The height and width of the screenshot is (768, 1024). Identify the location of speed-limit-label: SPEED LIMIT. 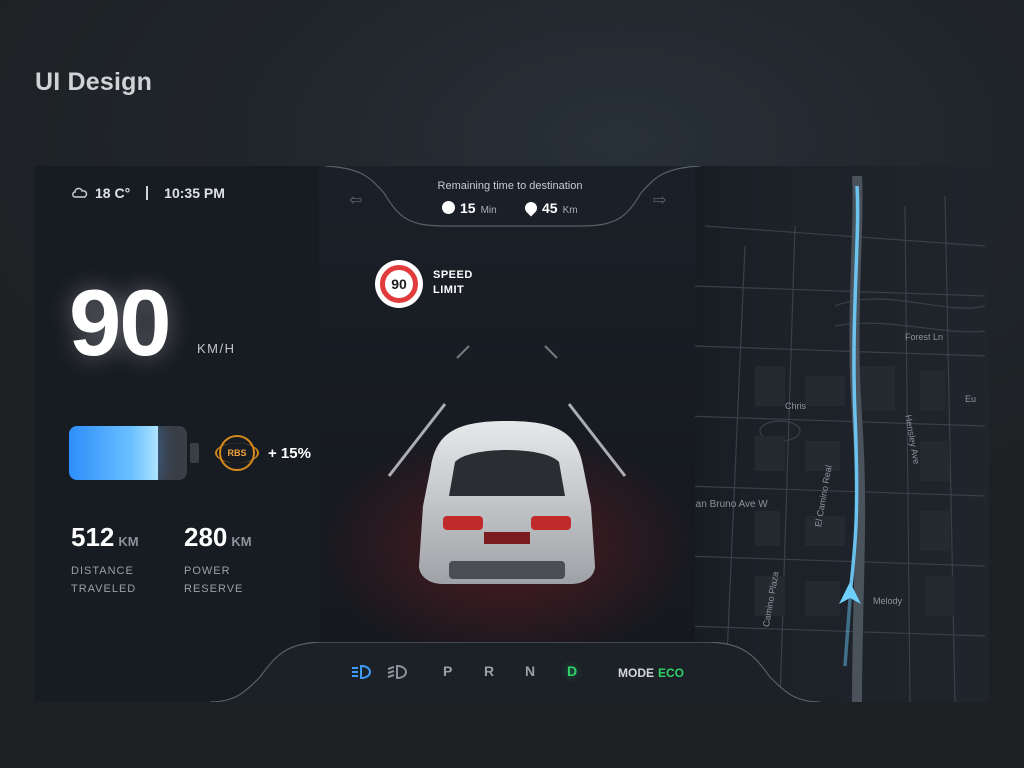
(453, 282).